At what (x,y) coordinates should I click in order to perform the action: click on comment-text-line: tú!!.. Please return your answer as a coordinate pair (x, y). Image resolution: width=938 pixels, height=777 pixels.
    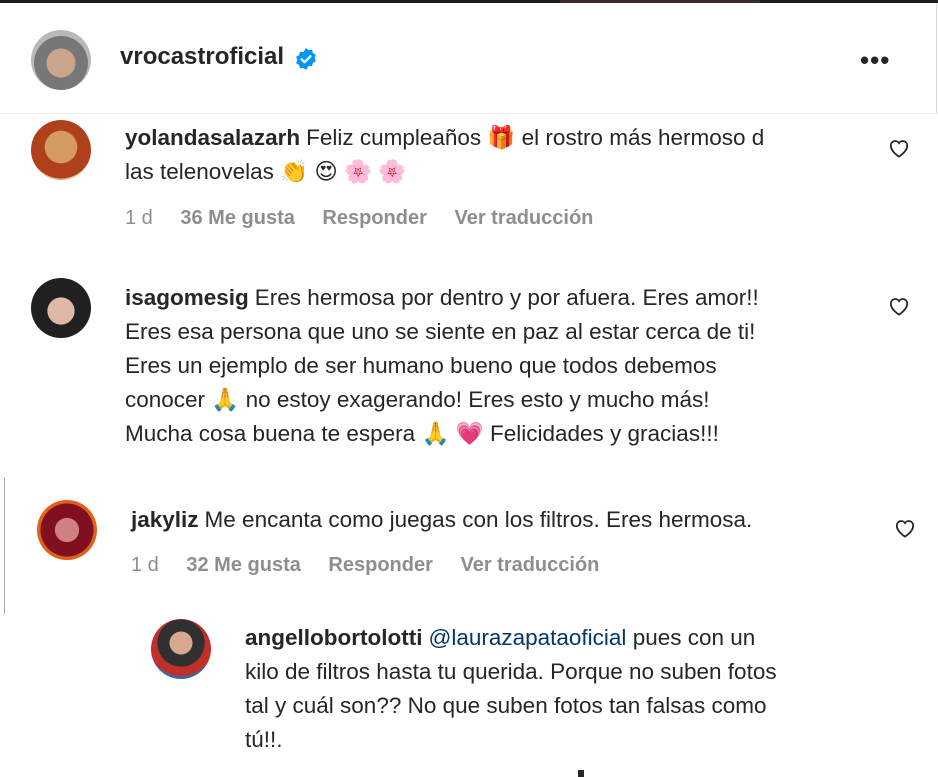
    Looking at the image, I should click on (264, 739).